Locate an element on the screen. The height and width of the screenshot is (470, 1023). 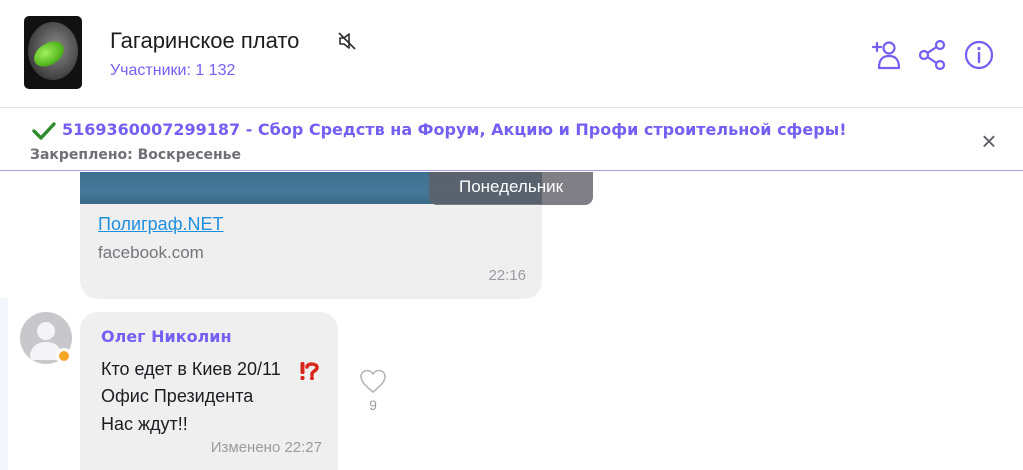
message-line: Кто едет в Киев 20/11 is located at coordinates (191, 369).